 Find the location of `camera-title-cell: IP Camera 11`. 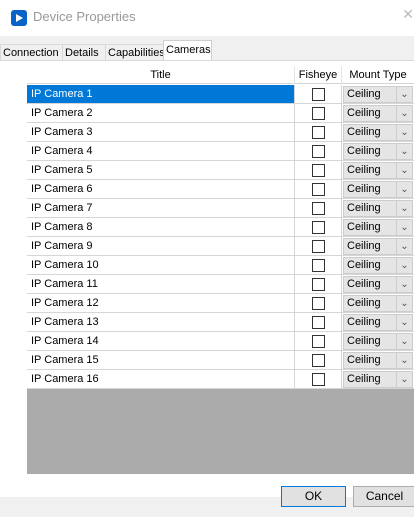

camera-title-cell: IP Camera 11 is located at coordinates (161, 284).